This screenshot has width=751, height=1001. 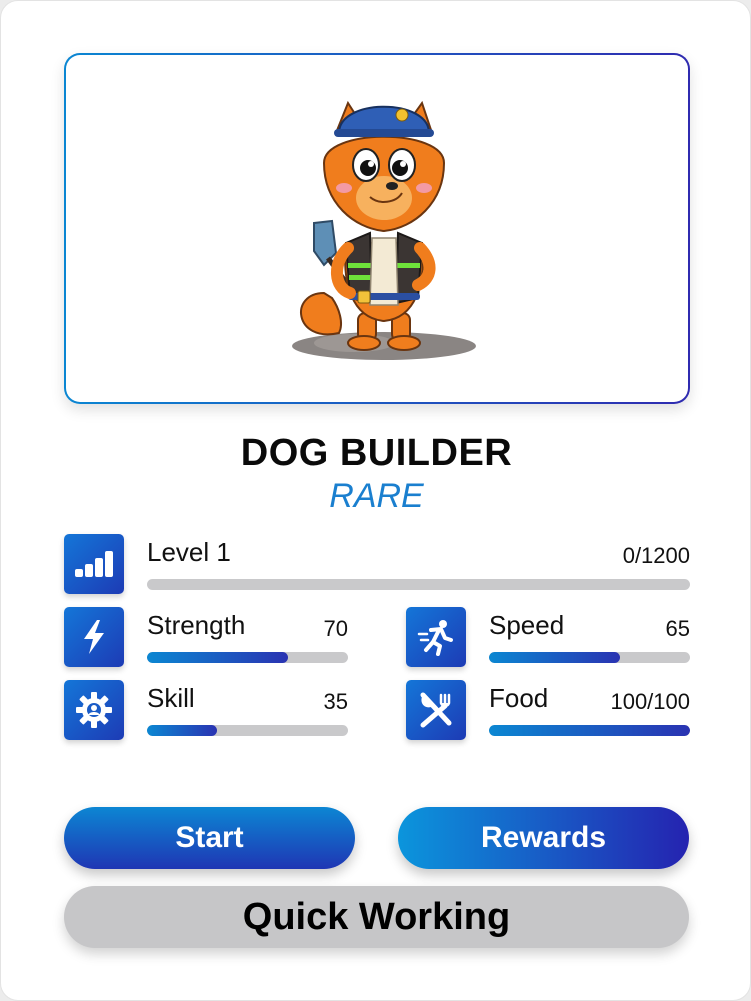 What do you see at coordinates (554, 657) in the screenshot?
I see `speed-fill` at bounding box center [554, 657].